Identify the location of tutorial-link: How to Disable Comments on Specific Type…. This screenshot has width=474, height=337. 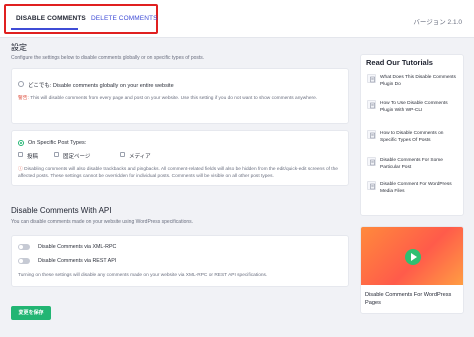
(420, 137).